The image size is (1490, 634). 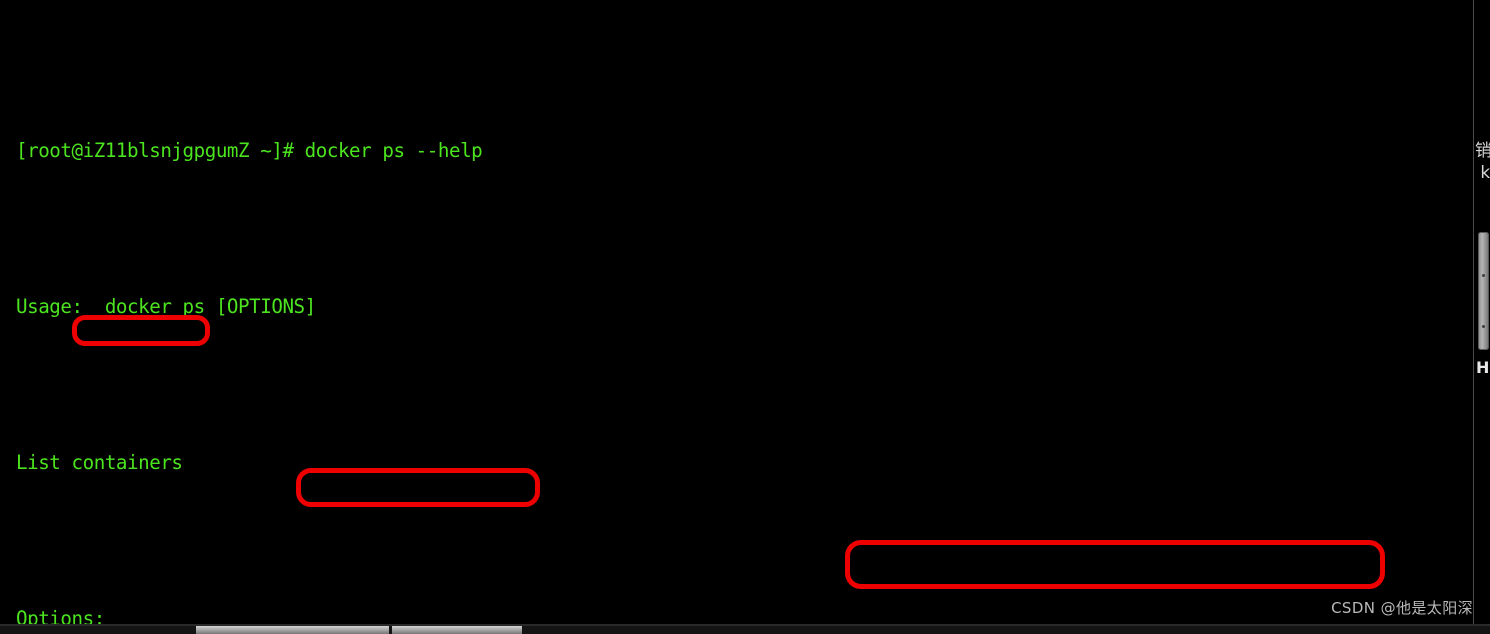 What do you see at coordinates (1482, 162) in the screenshot?
I see `background-window-text: 销 k` at bounding box center [1482, 162].